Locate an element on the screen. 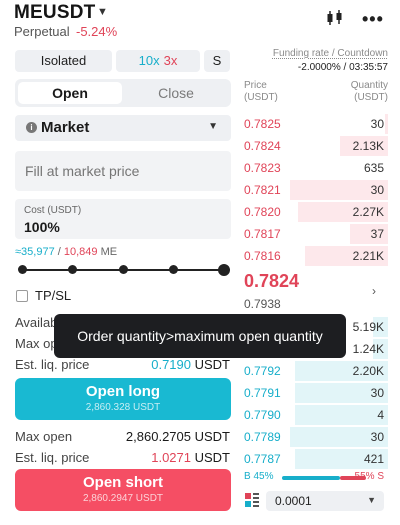 Image resolution: width=400 pixels, height=525 pixels. bid-row: 0.7789 30 is located at coordinates (313, 437).